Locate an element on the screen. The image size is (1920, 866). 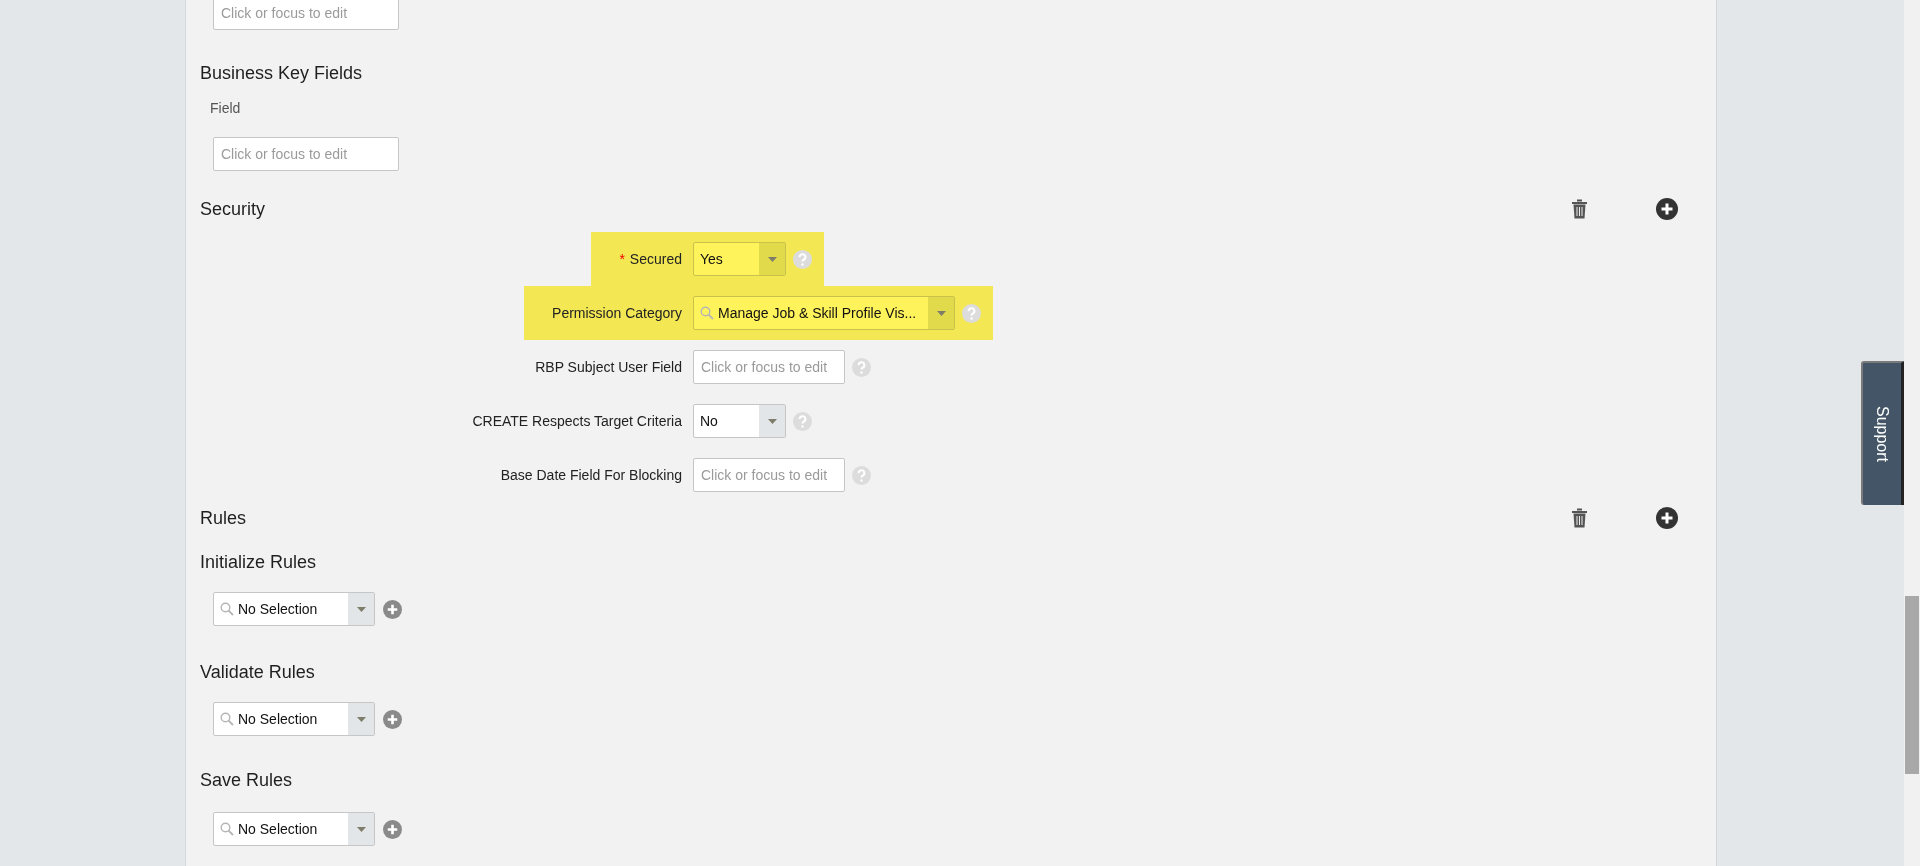
field-label: * Secured is located at coordinates (642, 259).